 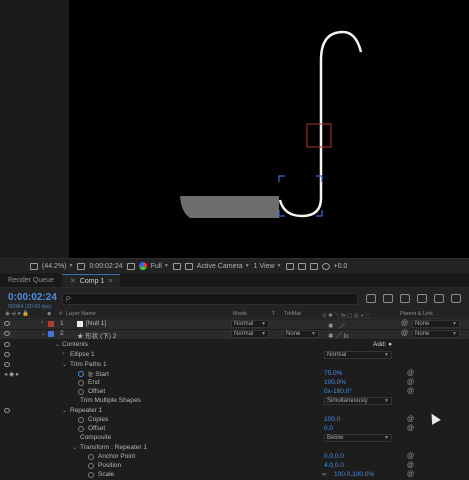 What do you see at coordinates (130, 266) in the screenshot?
I see `snapshot-button` at bounding box center [130, 266].